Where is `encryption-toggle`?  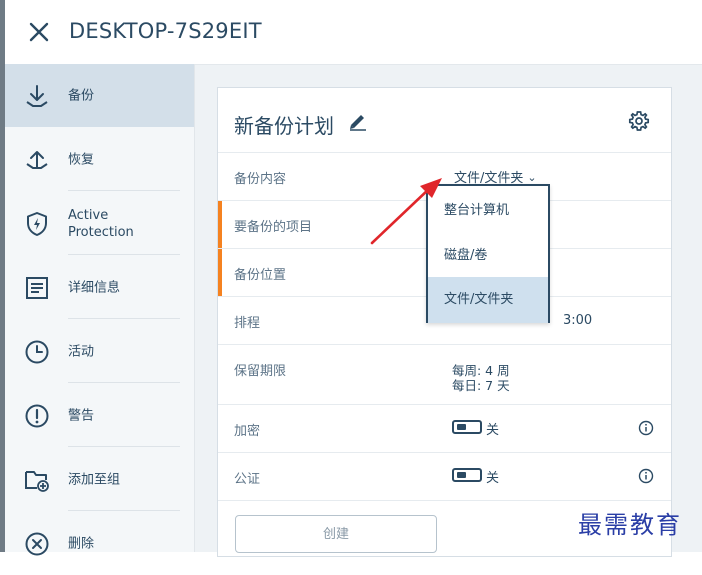
encryption-toggle is located at coordinates (467, 427).